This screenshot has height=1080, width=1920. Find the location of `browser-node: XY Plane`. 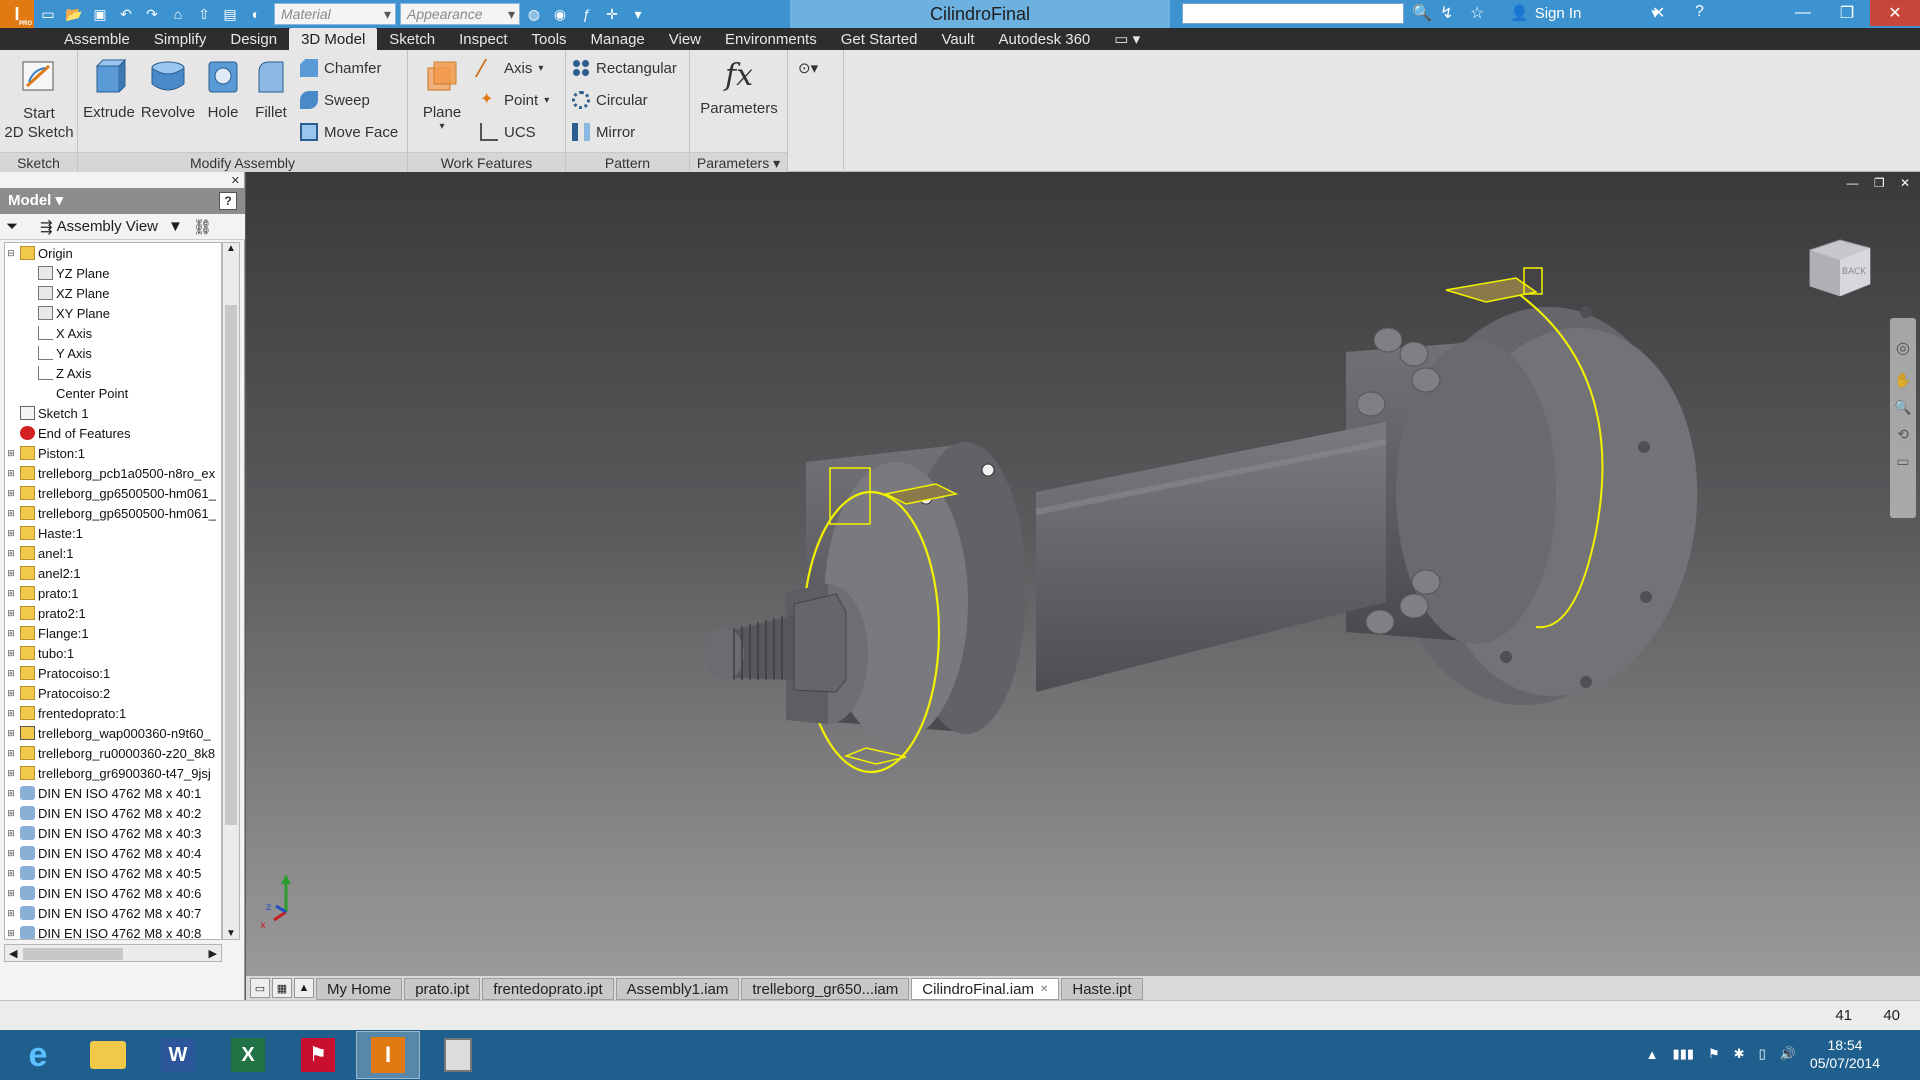

browser-node: XY Plane is located at coordinates (113, 313).